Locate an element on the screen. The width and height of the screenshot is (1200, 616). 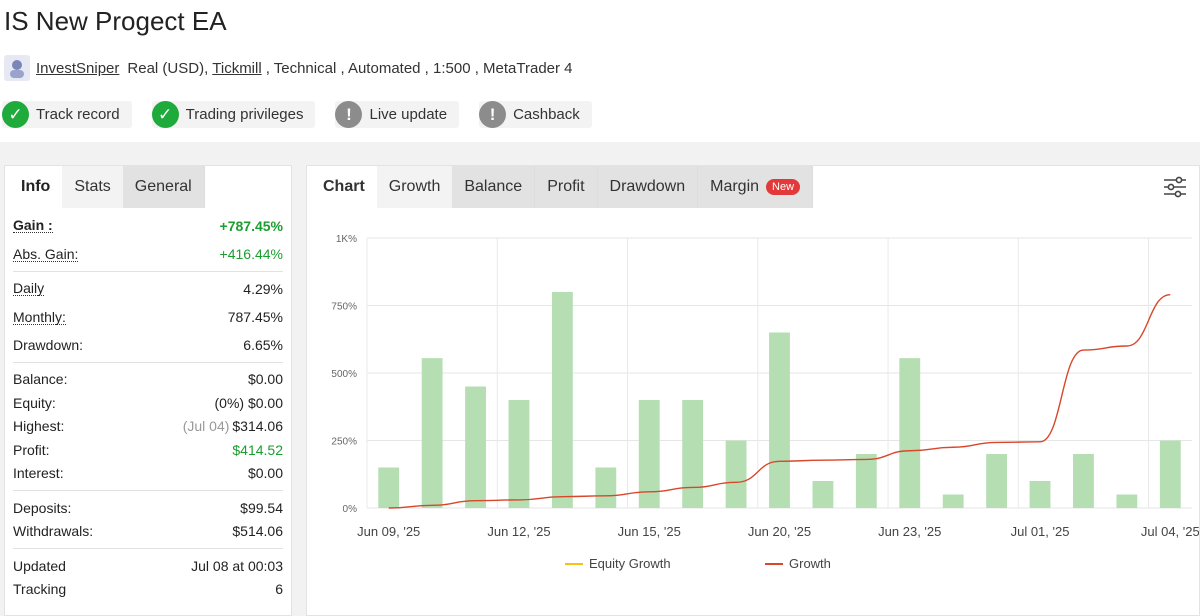
chart-heading: Chart is located at coordinates (344, 187).